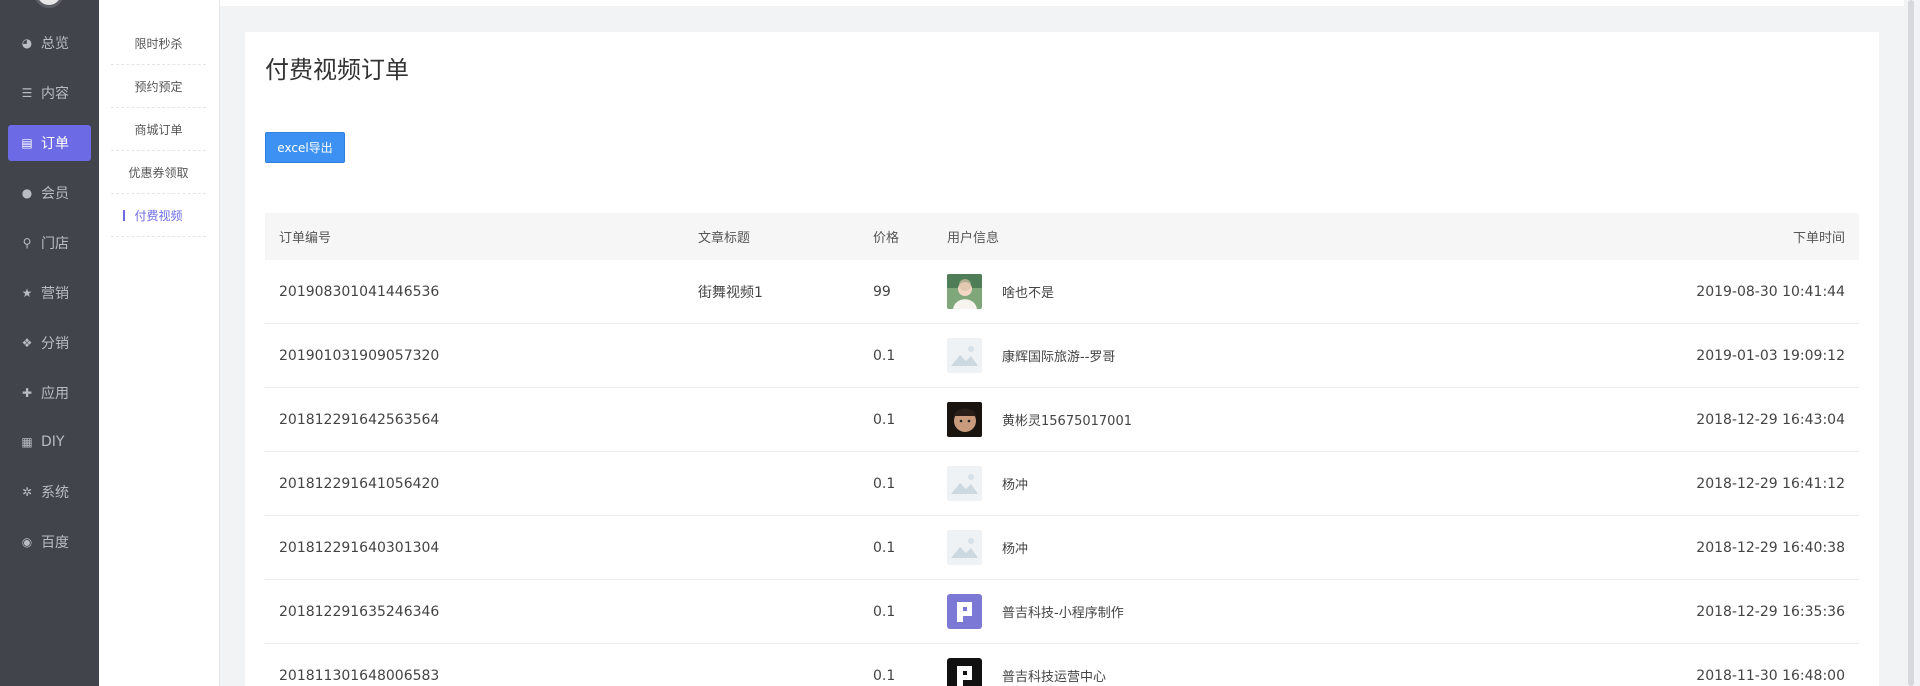  What do you see at coordinates (1062, 236) in the screenshot?
I see `table-header: 订单编号 文章标题 价格 用户信息 下单时间` at bounding box center [1062, 236].